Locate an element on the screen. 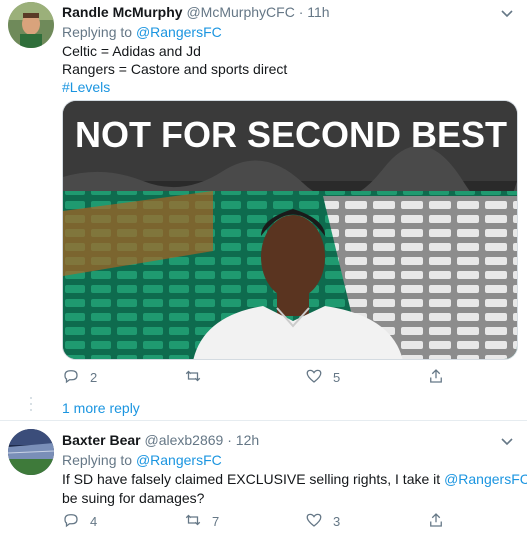 The image size is (527, 541). reply-button: 4 is located at coordinates (79, 521).